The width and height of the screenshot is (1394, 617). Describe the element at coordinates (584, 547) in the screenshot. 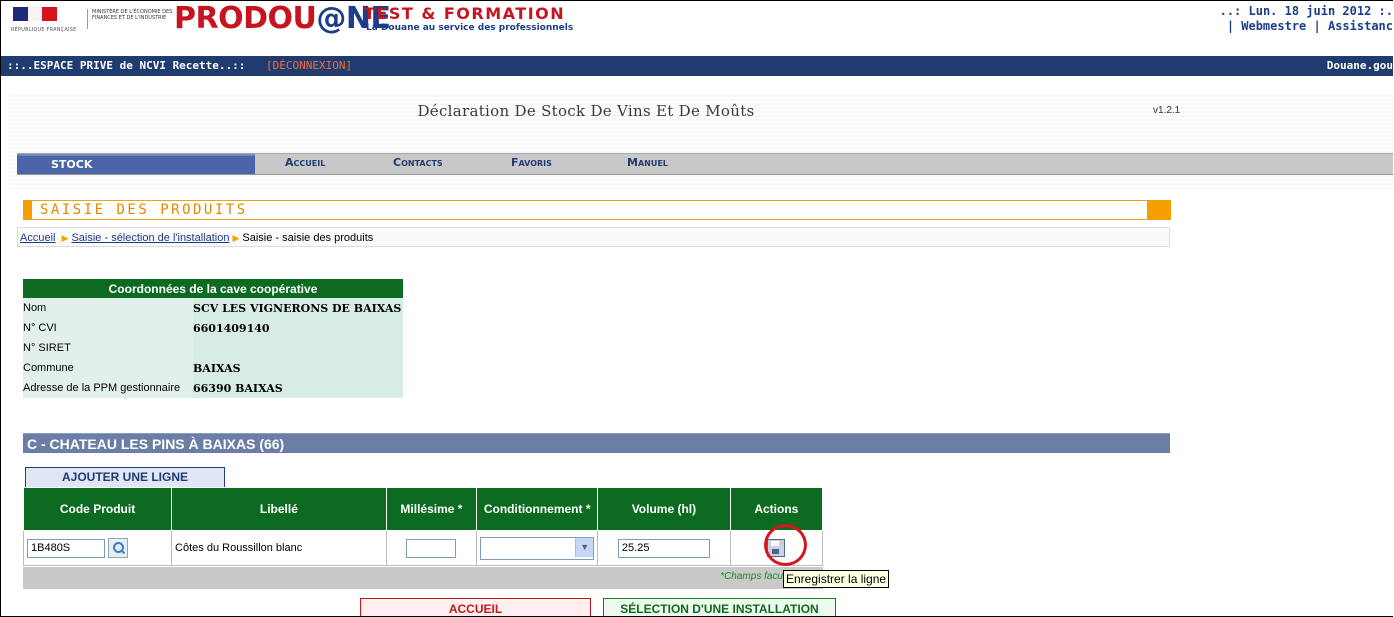

I see `chevron-down-icon: ▼` at that location.